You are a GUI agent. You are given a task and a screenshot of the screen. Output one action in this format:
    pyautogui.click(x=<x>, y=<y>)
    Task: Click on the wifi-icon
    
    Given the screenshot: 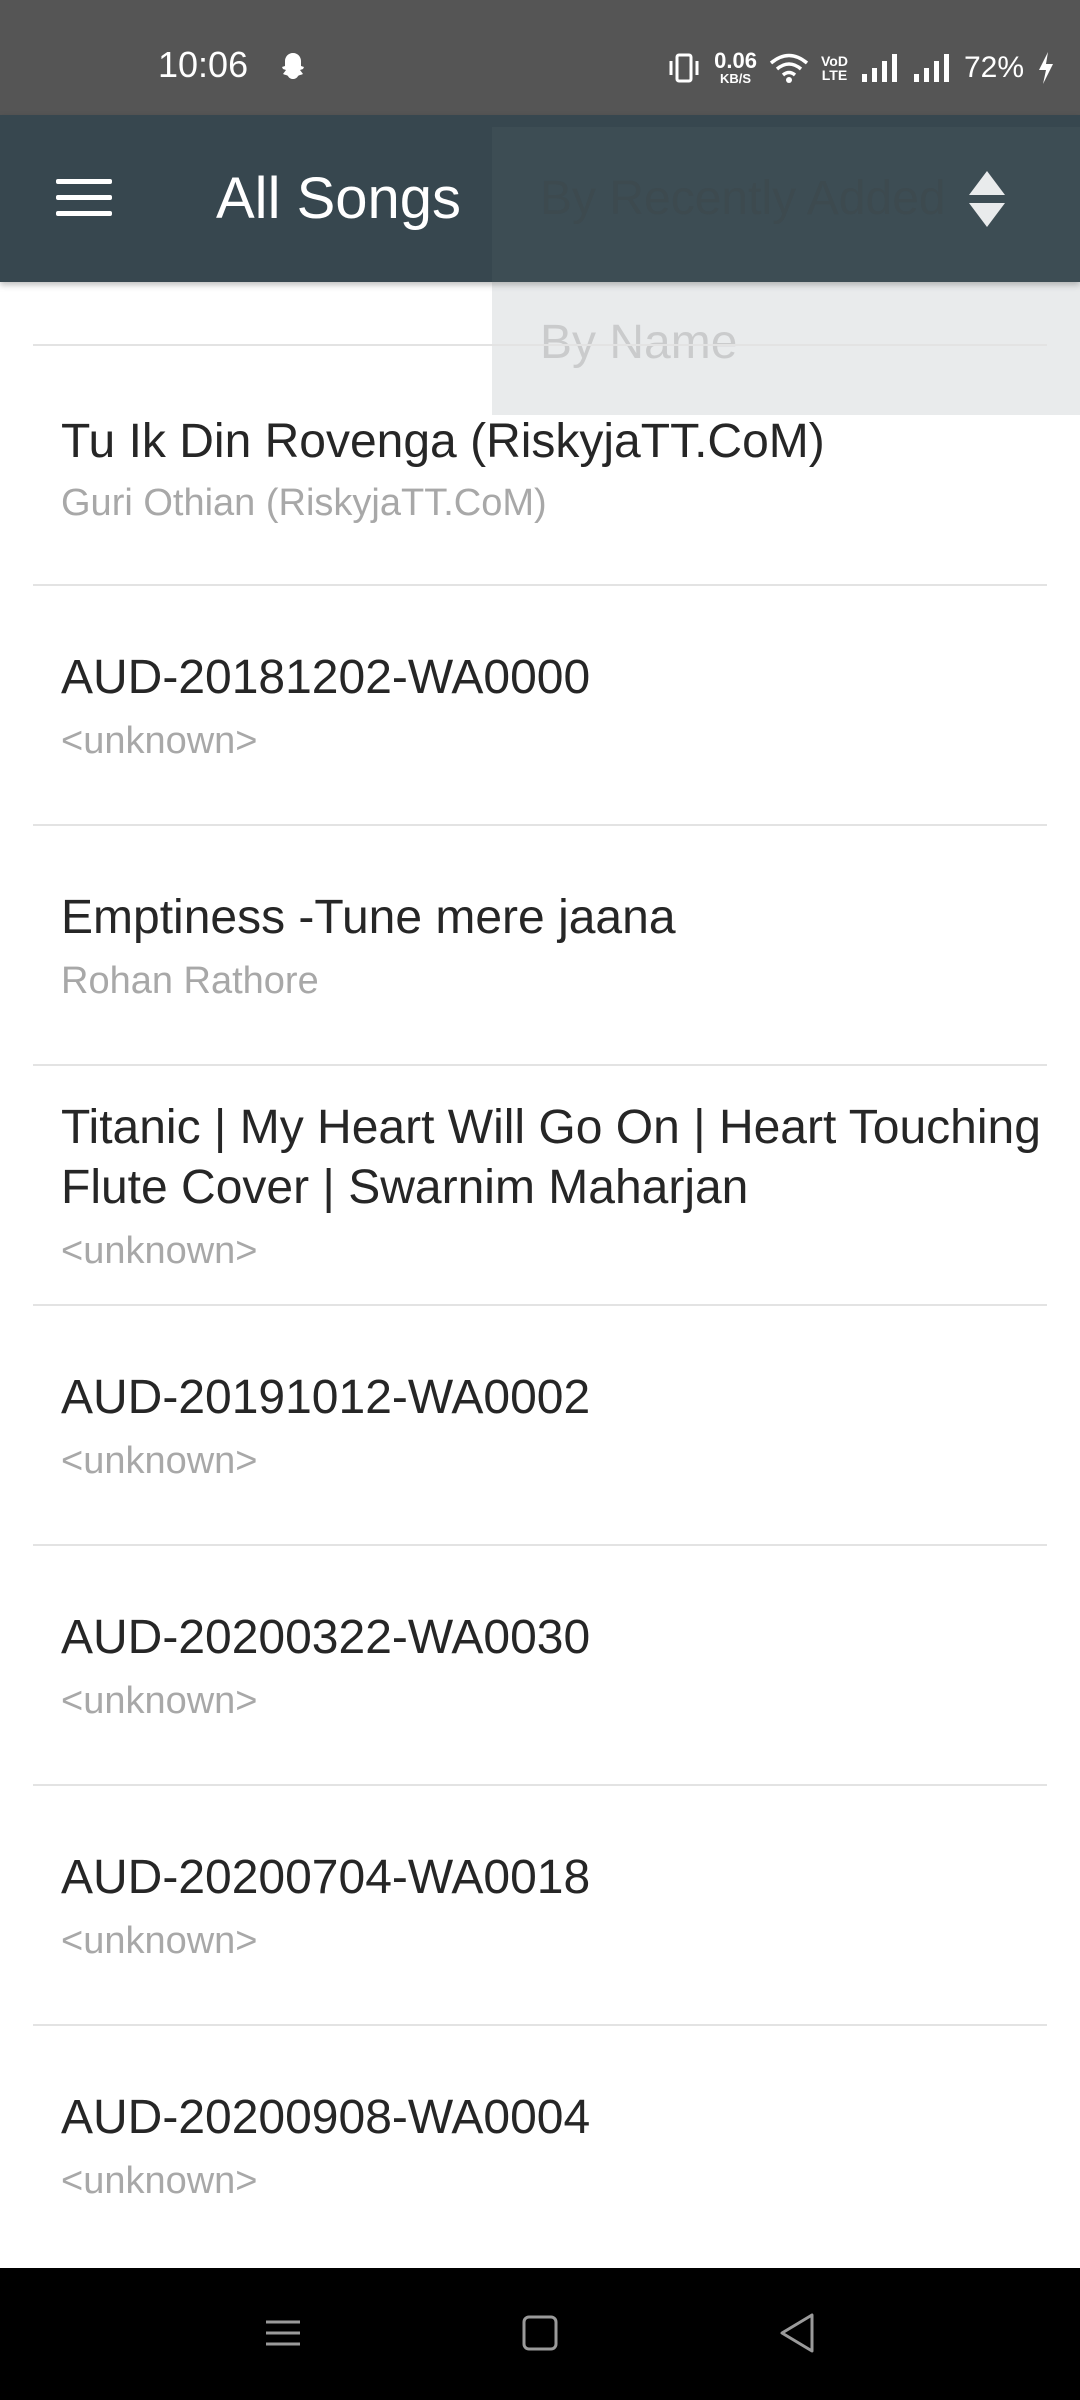 What is the action you would take?
    pyautogui.click(x=789, y=68)
    